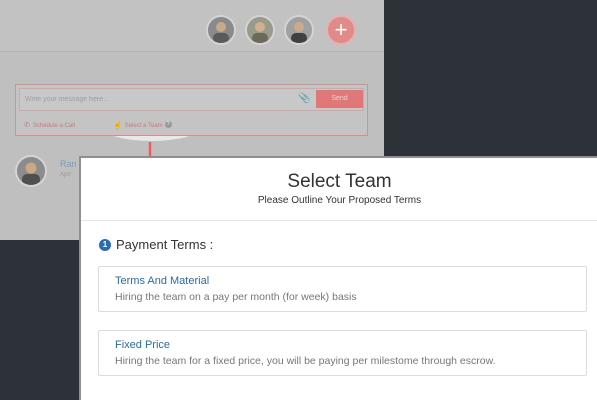  What do you see at coordinates (191, 124) in the screenshot?
I see `composer-actions: ✆ Schedule a Call ☝ Select a Team?` at bounding box center [191, 124].